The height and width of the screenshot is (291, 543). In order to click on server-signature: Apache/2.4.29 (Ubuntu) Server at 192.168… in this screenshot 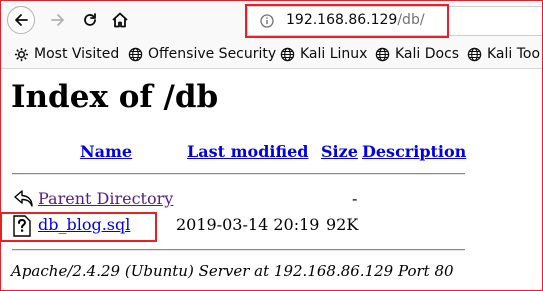, I will do `click(232, 271)`.